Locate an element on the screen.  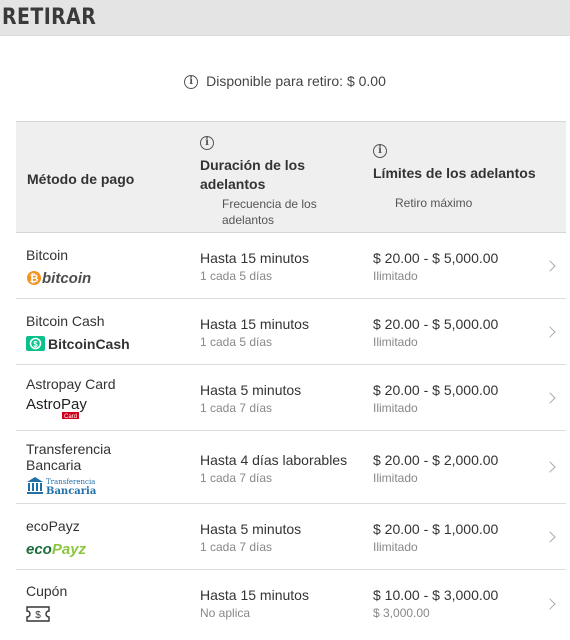
svg-text: BitcoinCash is located at coordinates (89, 344).